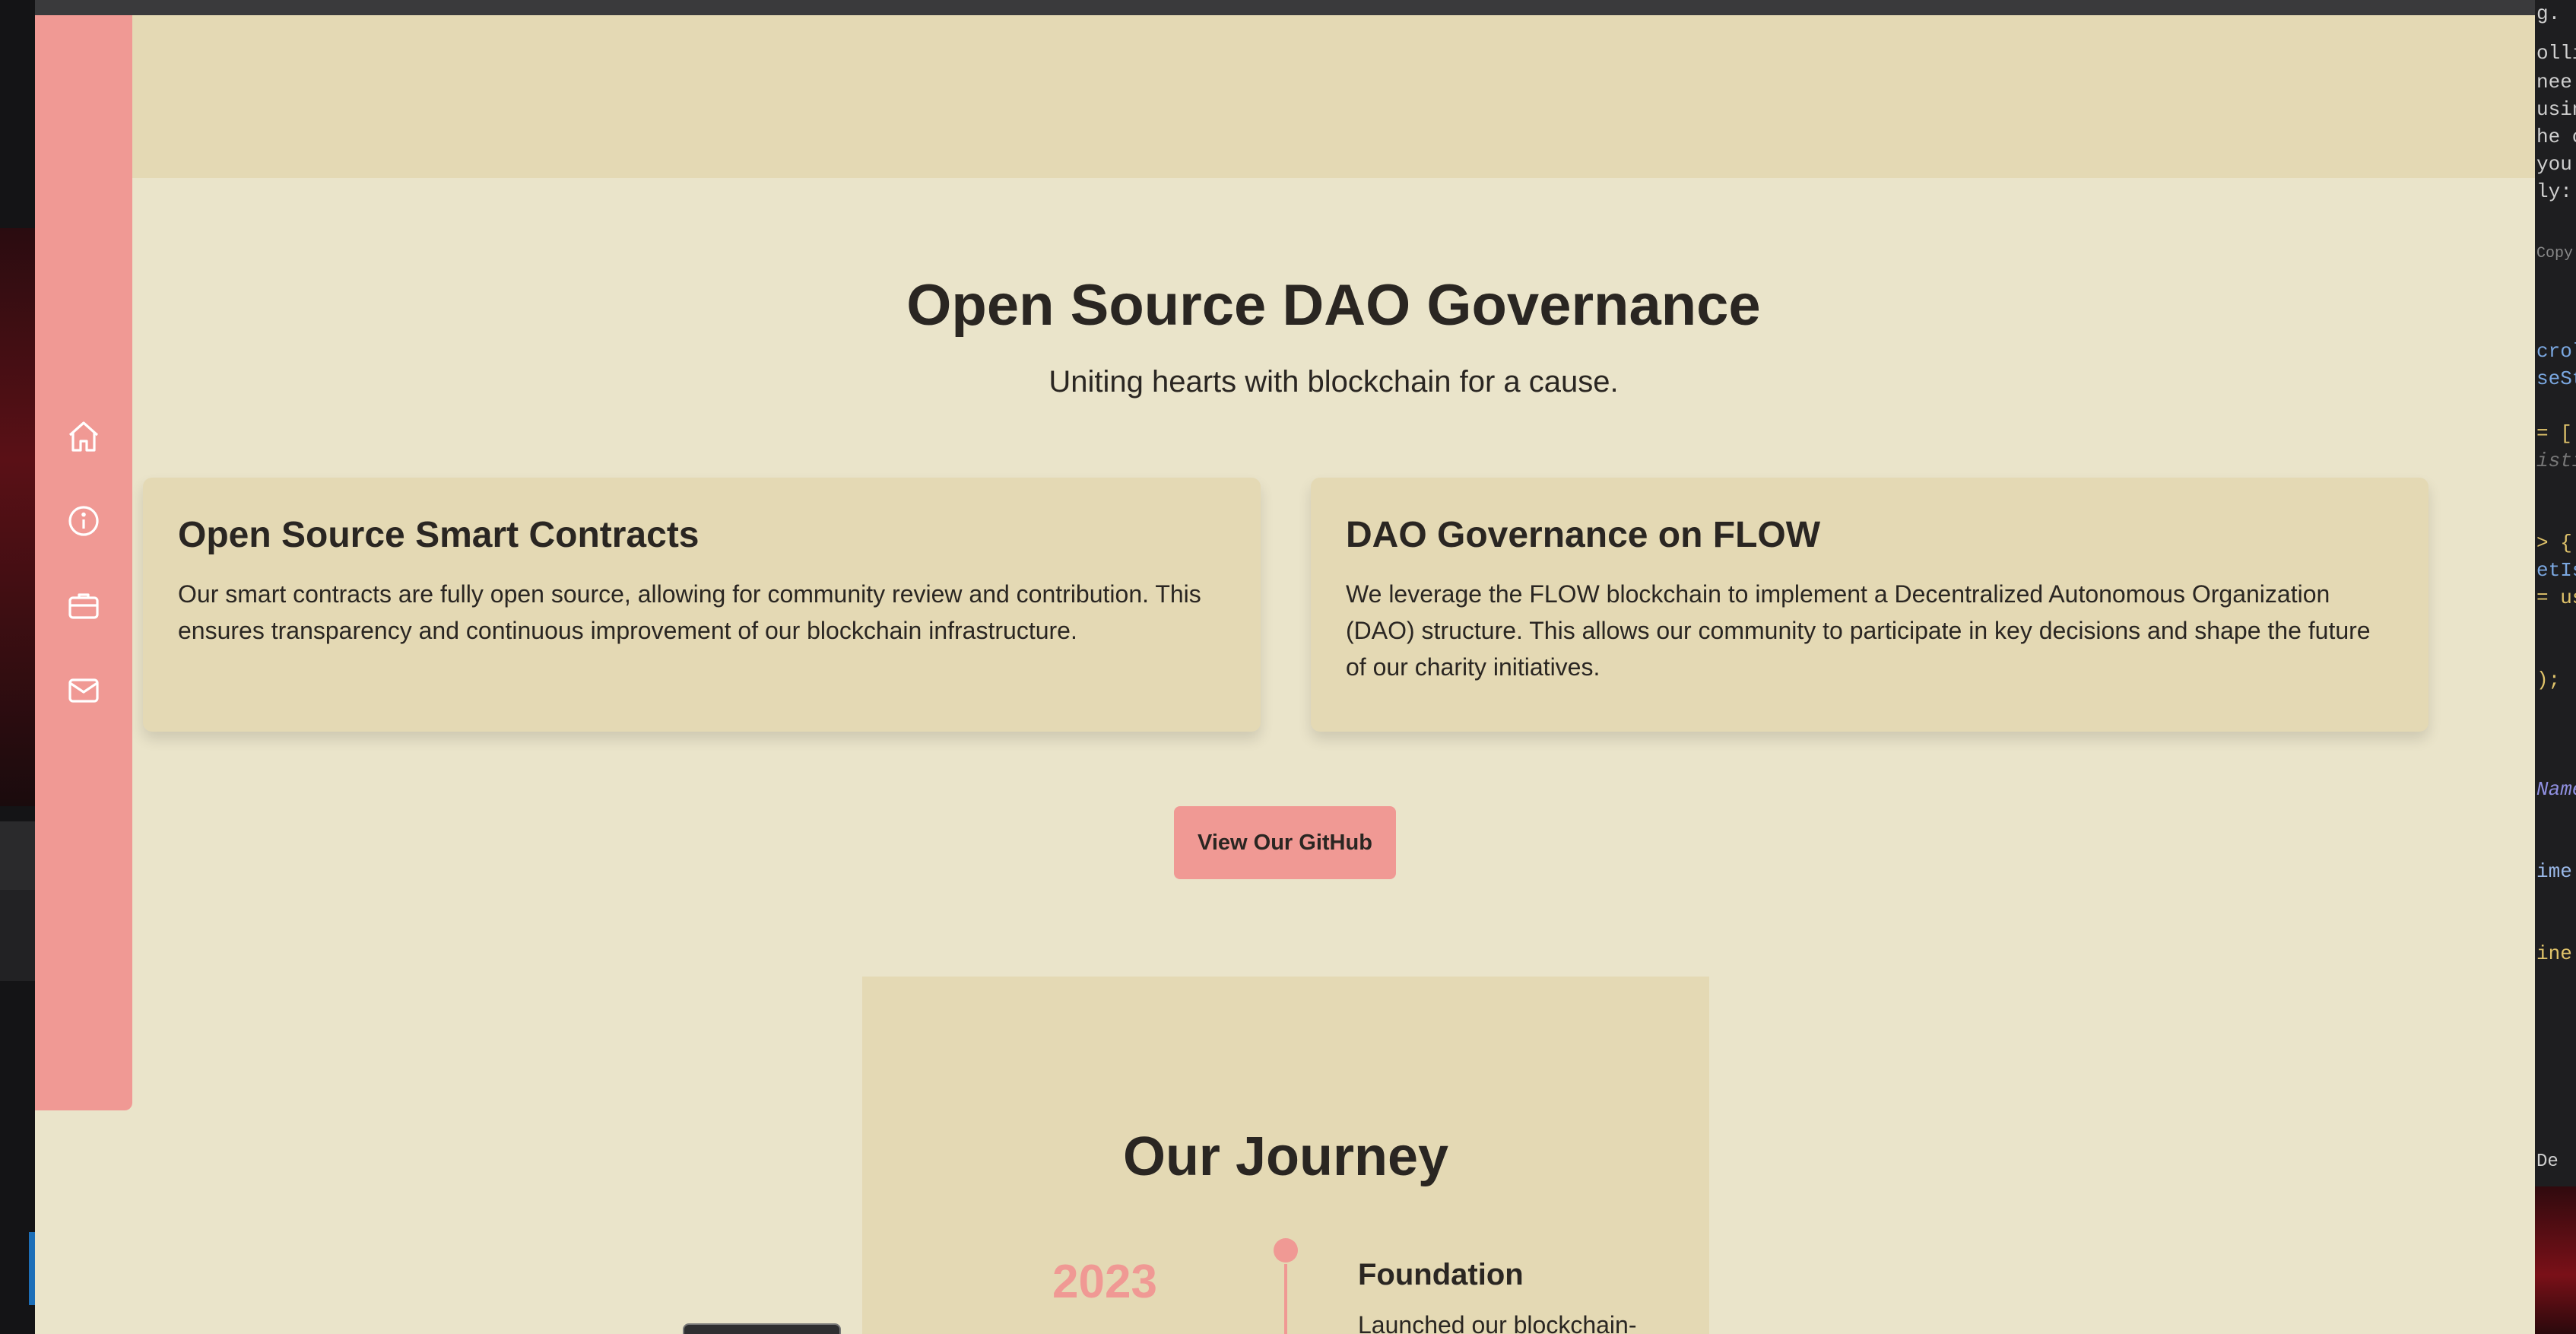  Describe the element at coordinates (2554, 164) in the screenshot. I see `editor-line: you` at that location.